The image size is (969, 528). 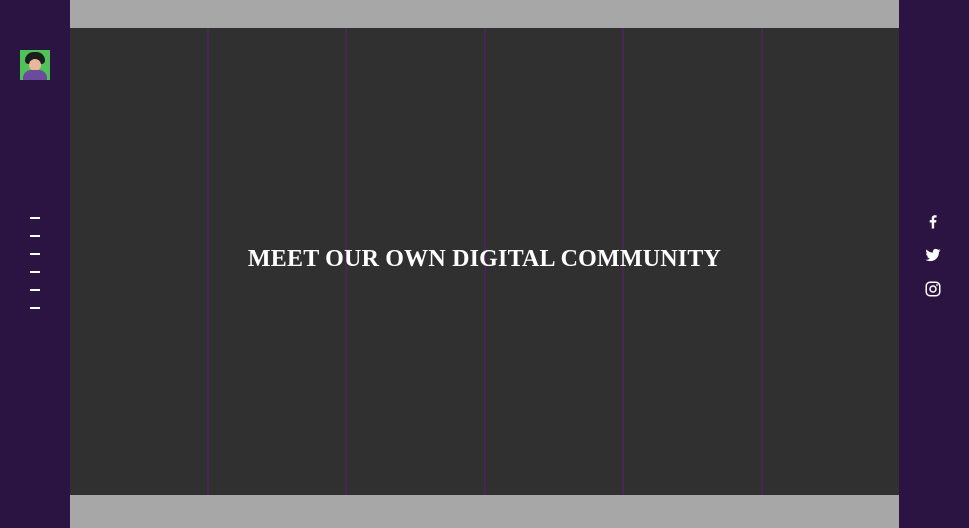 I want to click on instagram-icon, so click(x=933, y=289).